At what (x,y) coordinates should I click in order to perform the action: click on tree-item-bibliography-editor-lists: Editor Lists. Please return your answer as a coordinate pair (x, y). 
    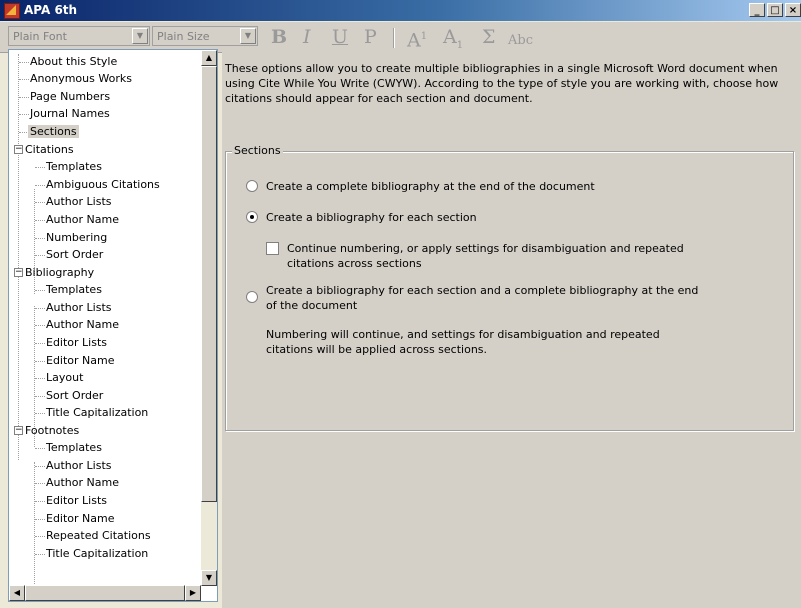
    Looking at the image, I should click on (76, 342).